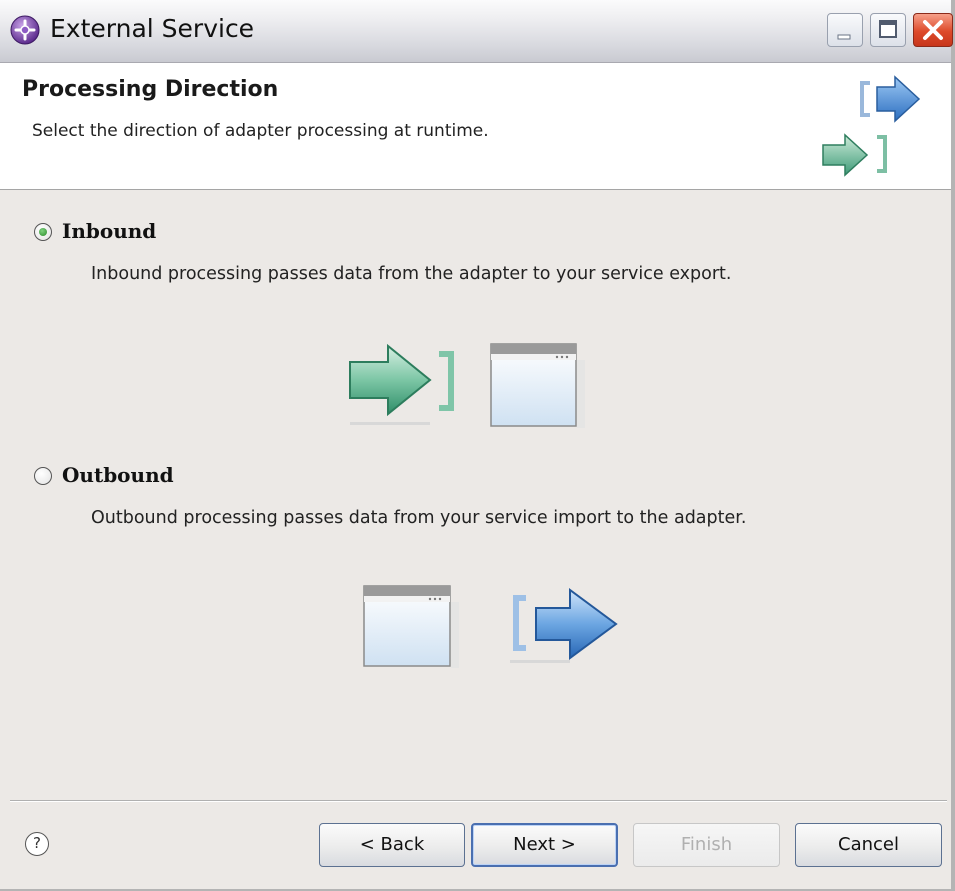  I want to click on footer-separator, so click(478, 801).